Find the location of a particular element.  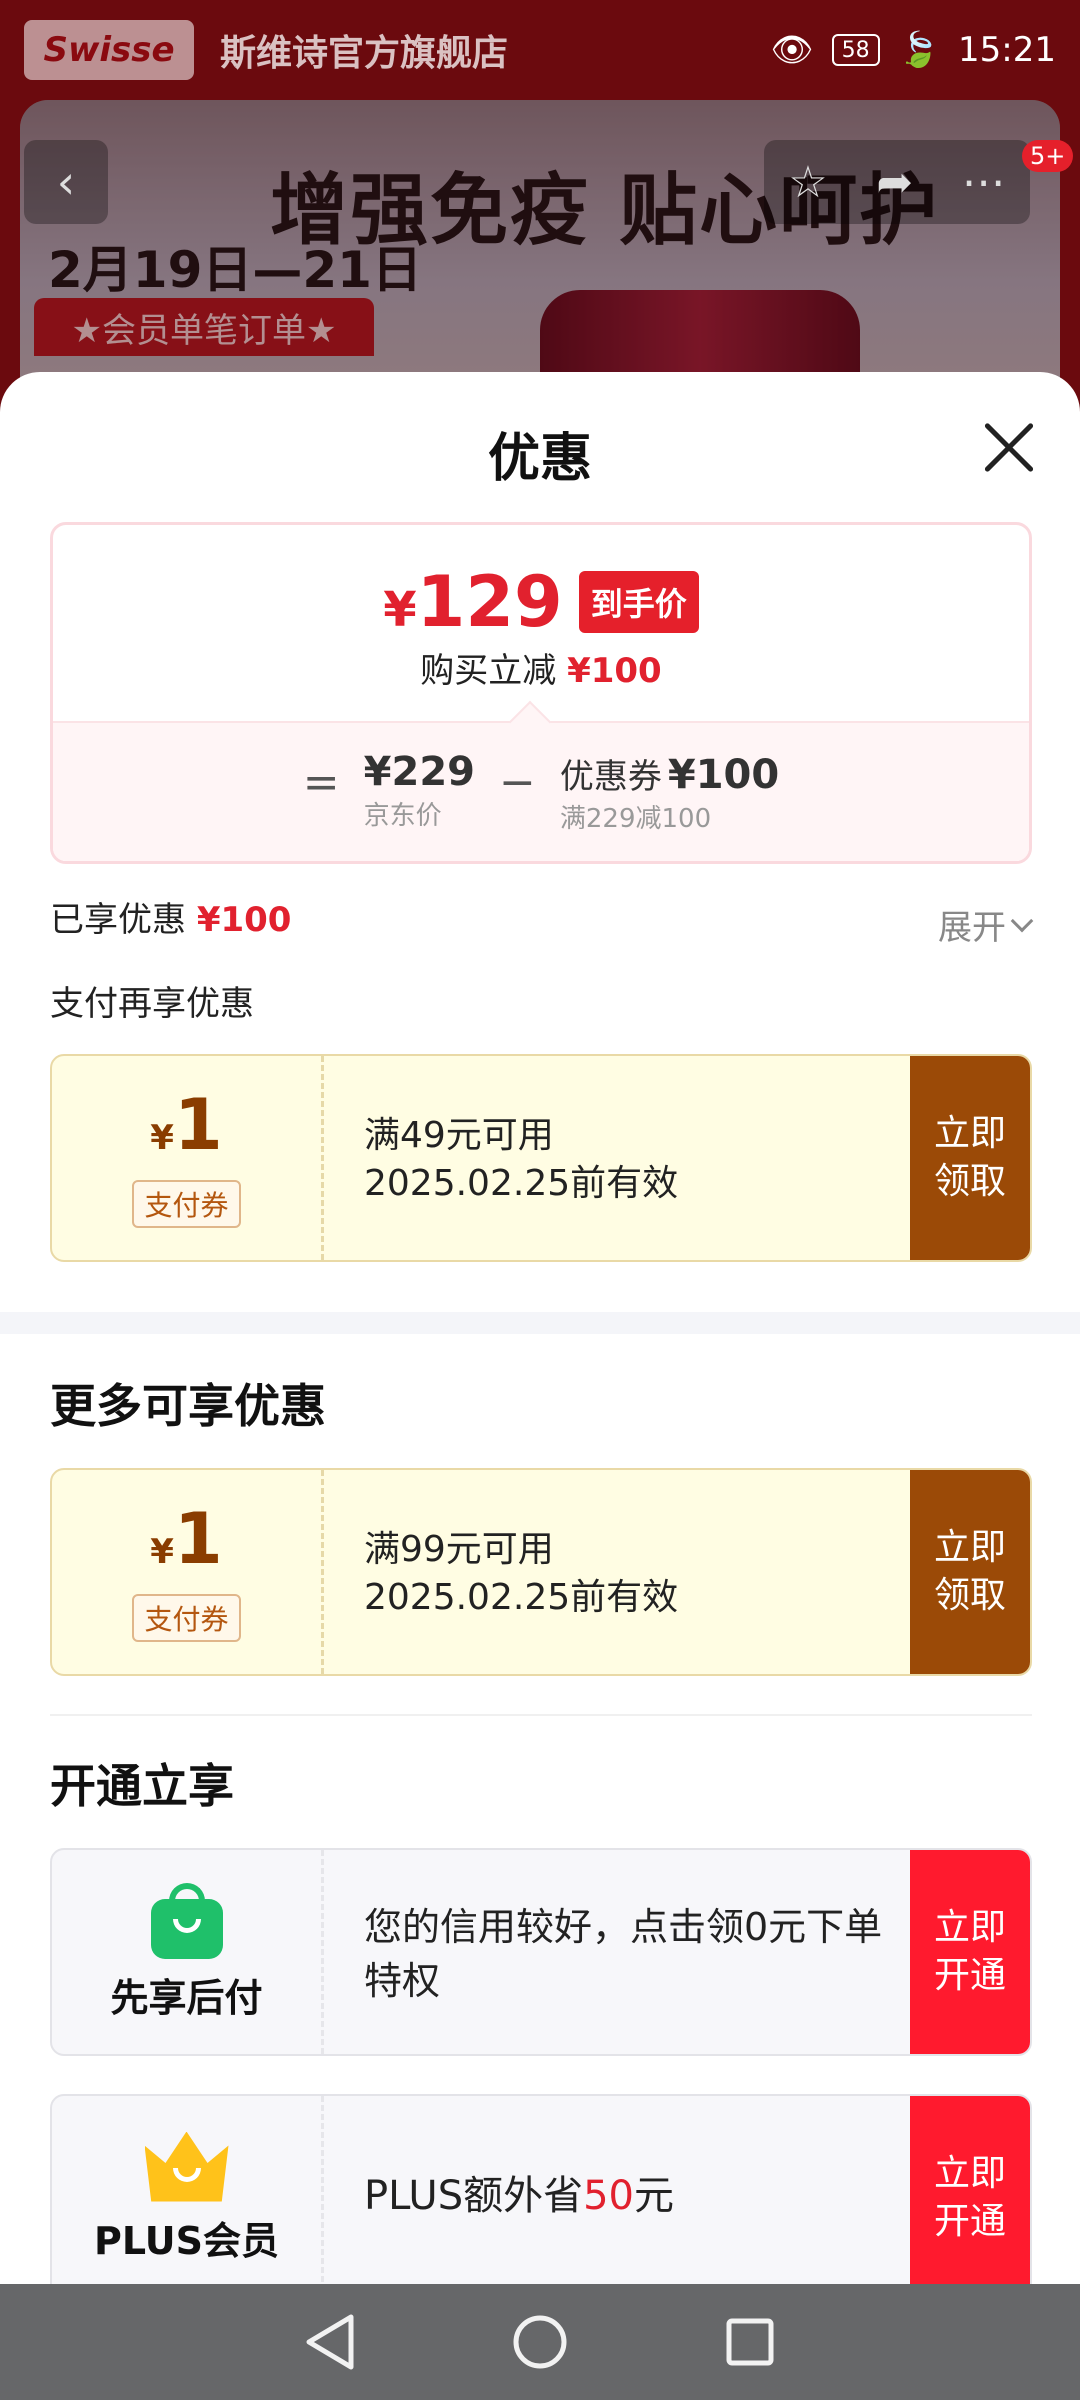

pay-more-label: 支付再享优惠 is located at coordinates (152, 1004).